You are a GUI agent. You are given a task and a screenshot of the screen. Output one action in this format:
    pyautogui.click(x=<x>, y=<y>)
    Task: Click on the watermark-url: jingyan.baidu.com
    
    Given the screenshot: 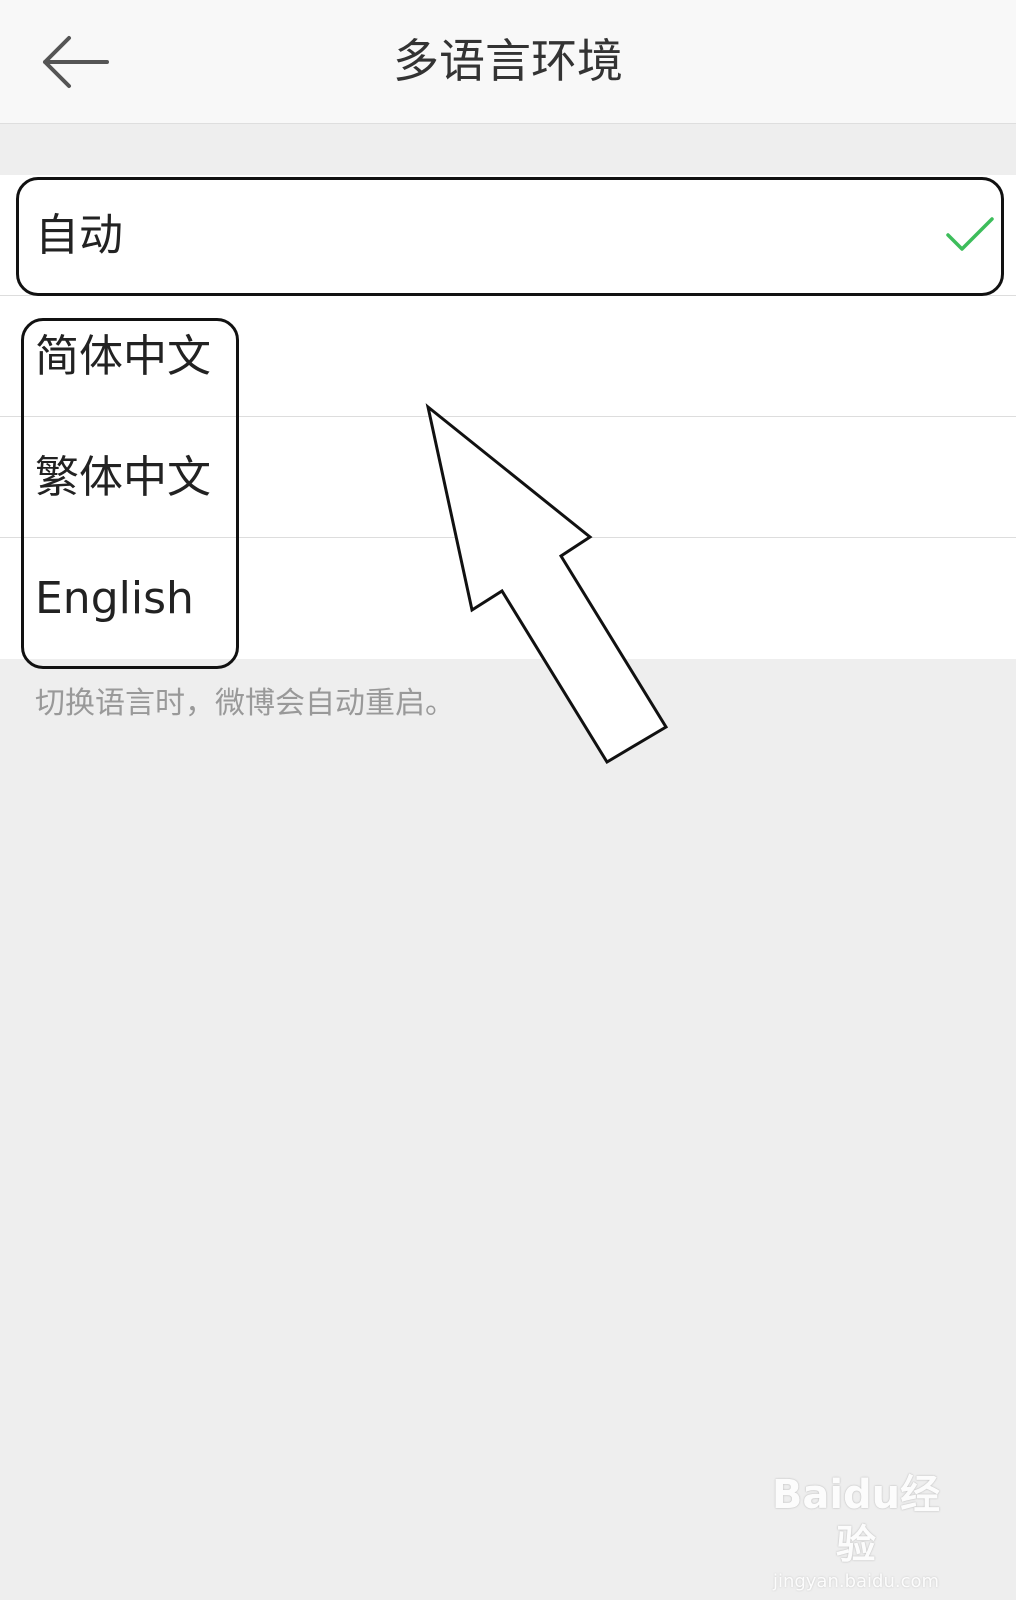 What is the action you would take?
    pyautogui.click(x=856, y=1581)
    